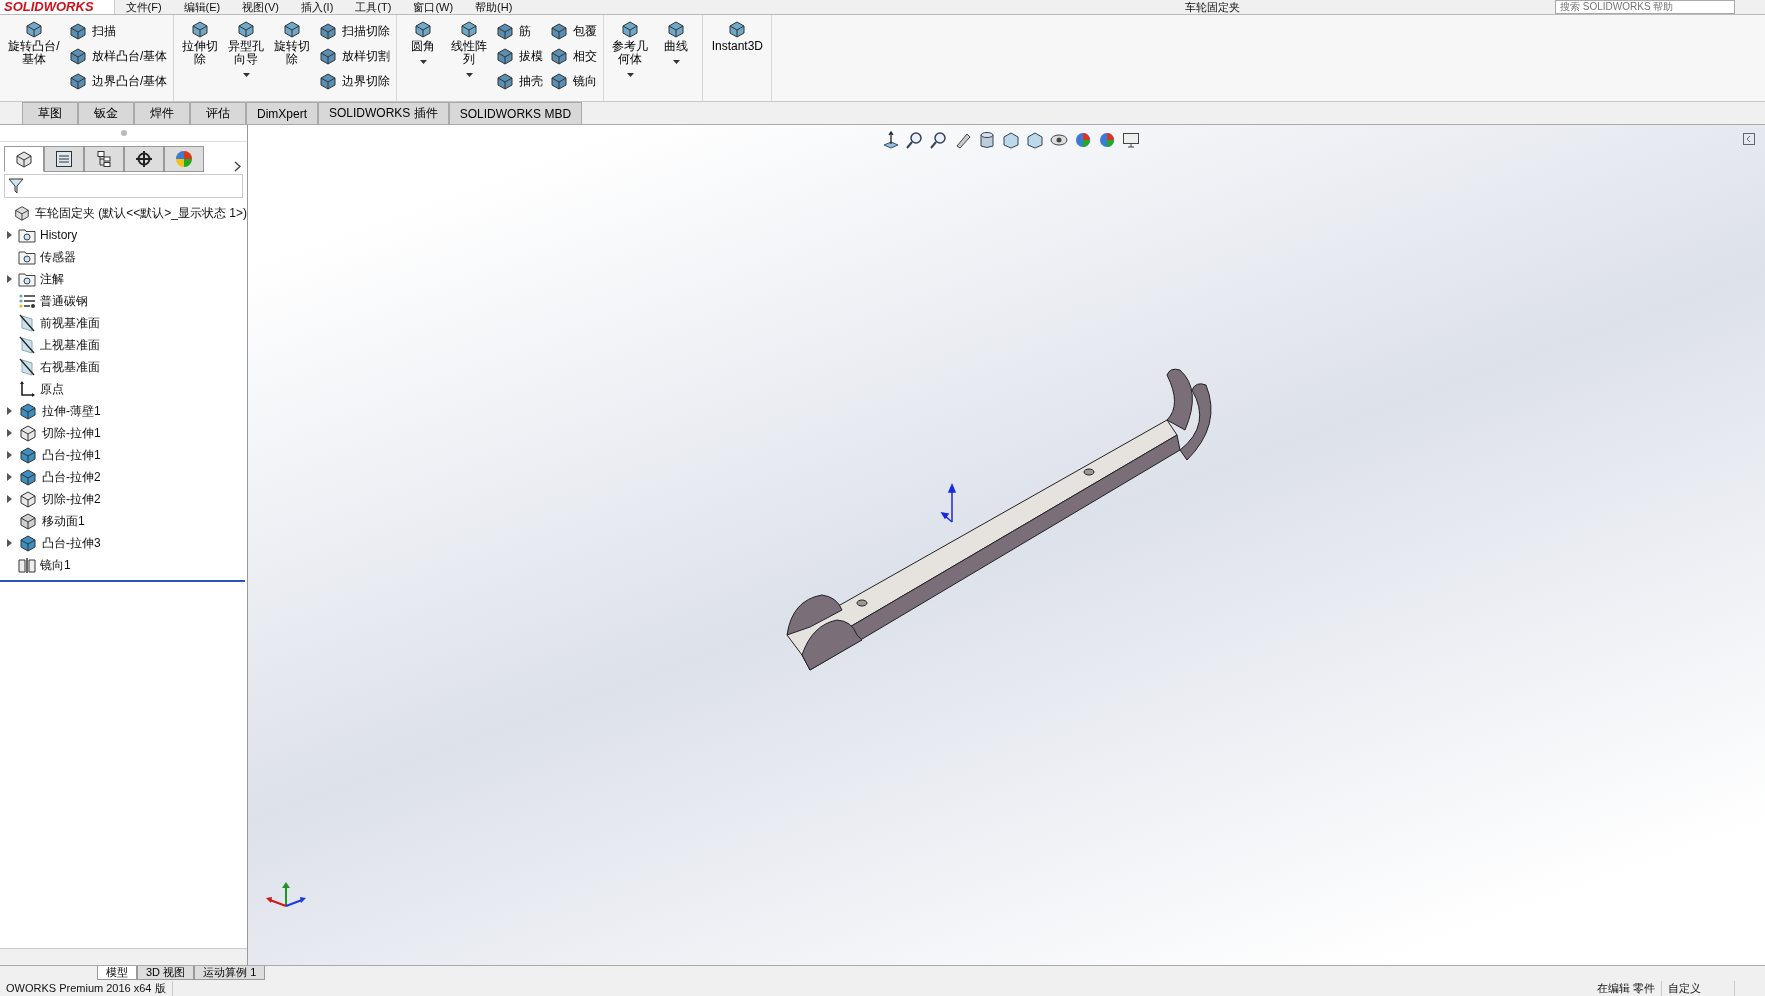 This screenshot has height=996, width=1765. I want to click on ribbon-button: 参考几何体, so click(630, 58).